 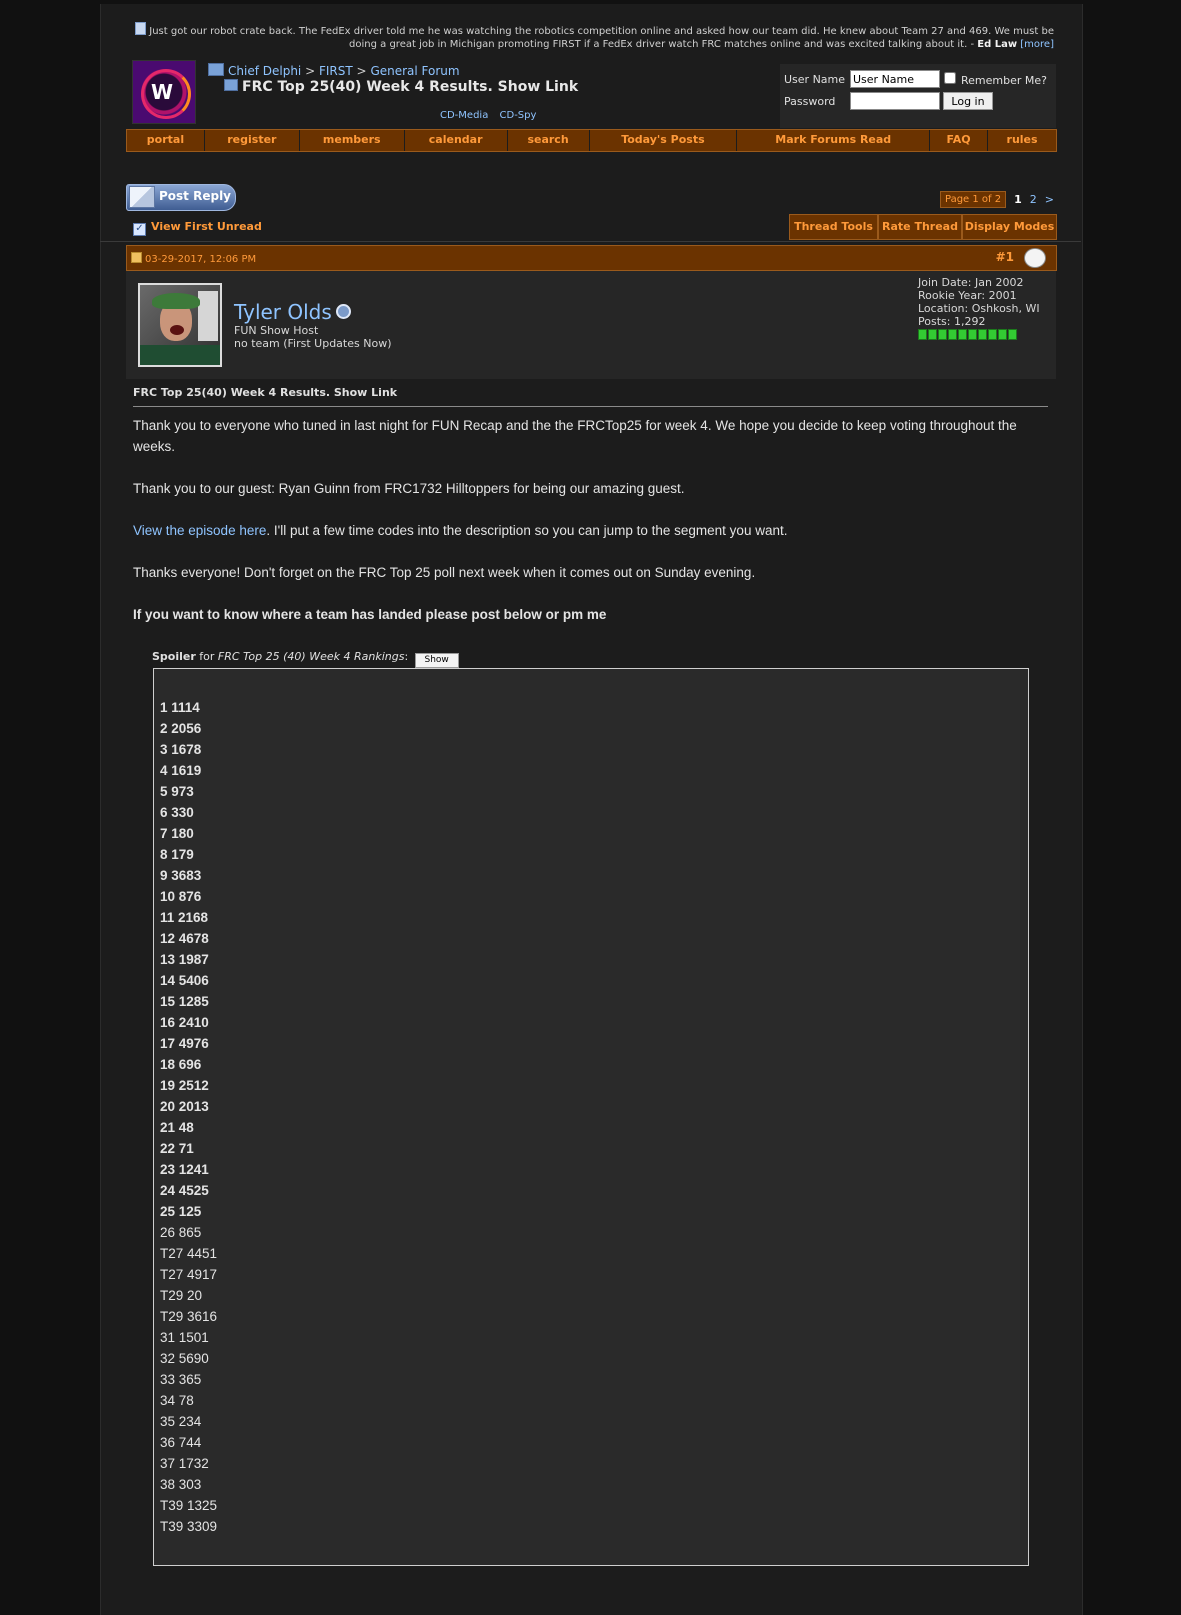 I want to click on username-link: Tyler Olds, so click(x=283, y=312).